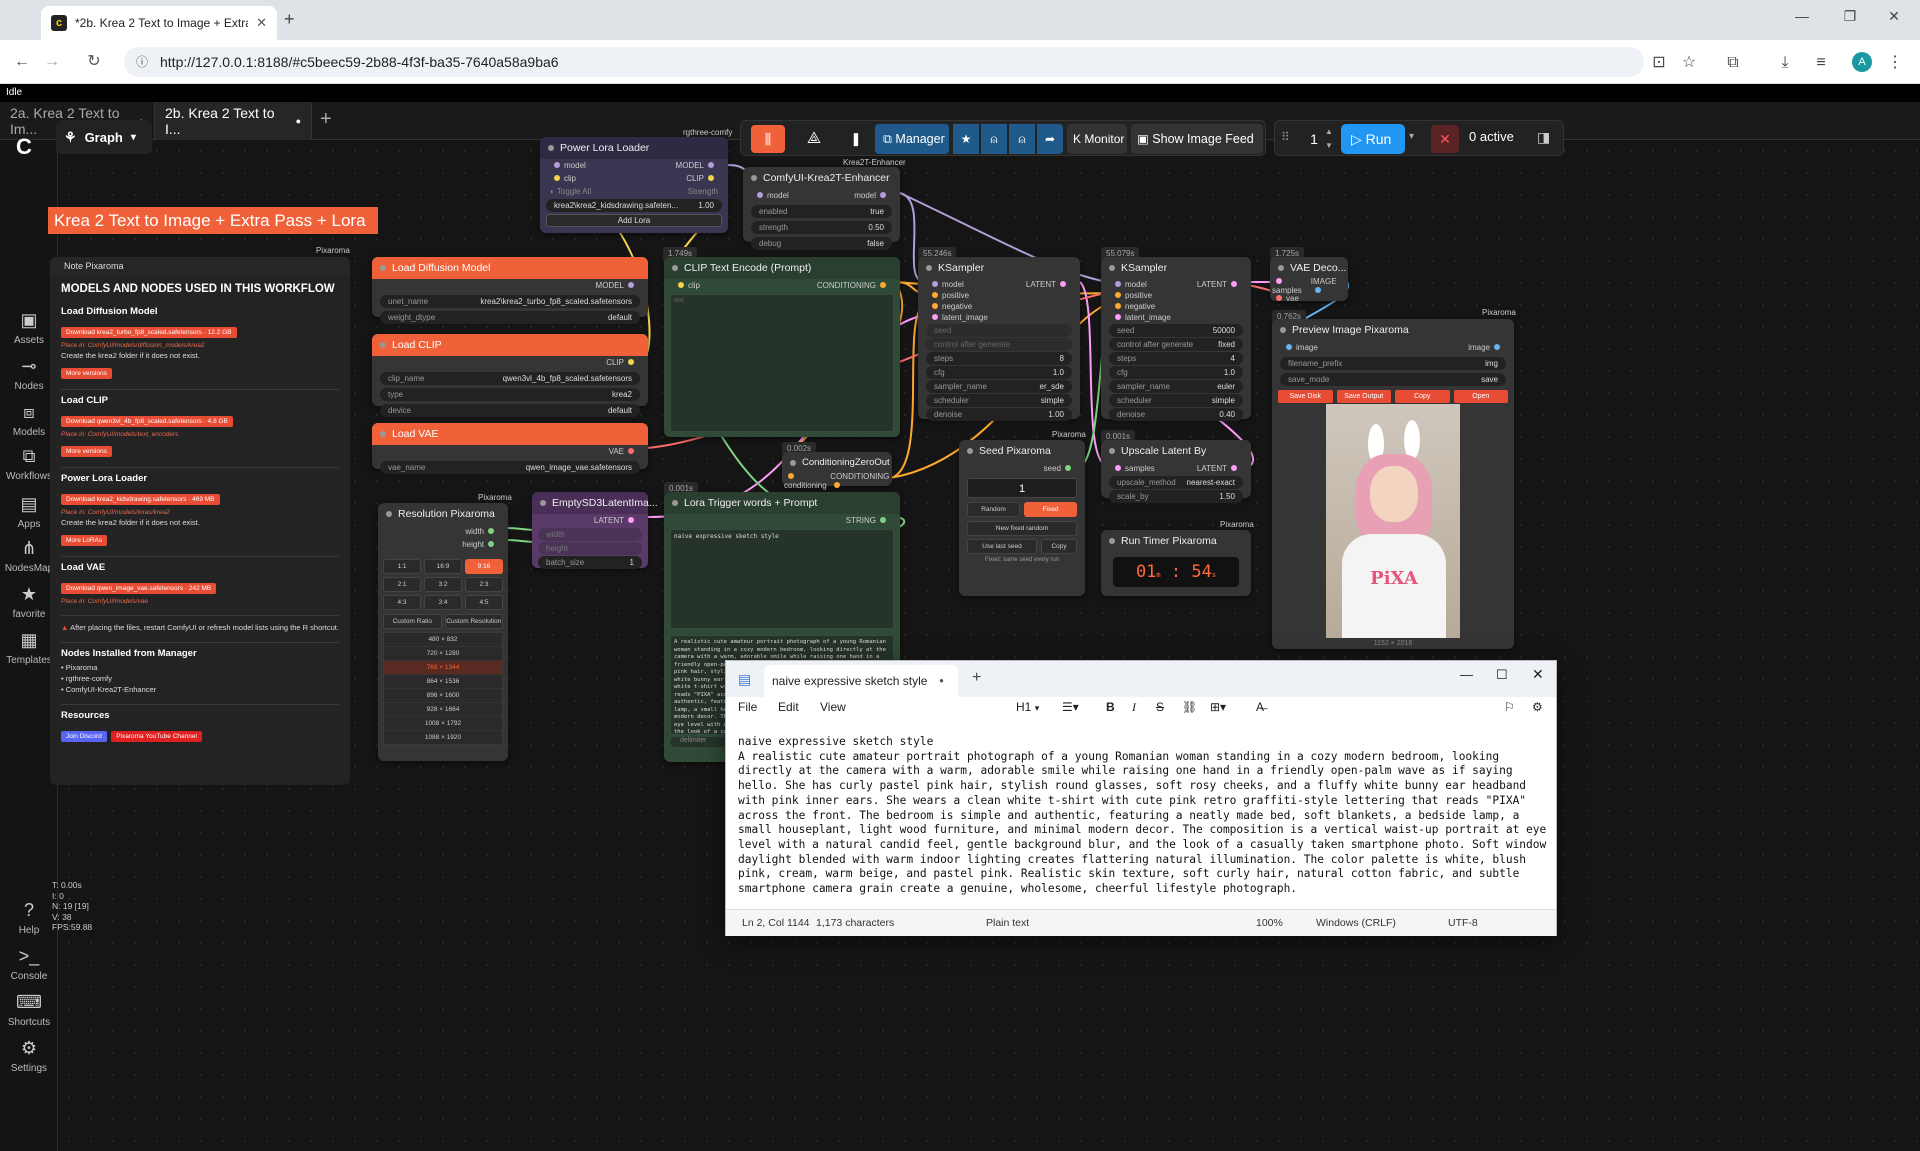 The height and width of the screenshot is (1151, 1920). I want to click on maximize-button: ☐, so click(1502, 675).